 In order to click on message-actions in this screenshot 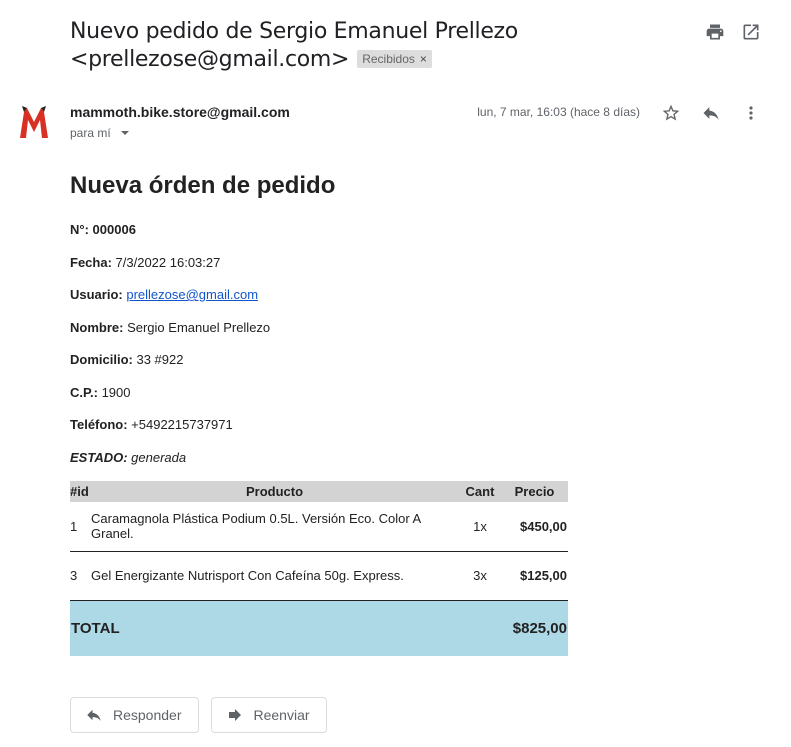, I will do `click(711, 113)`.